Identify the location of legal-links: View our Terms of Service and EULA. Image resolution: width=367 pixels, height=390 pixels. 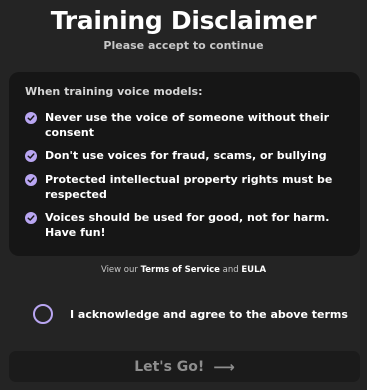
(183, 270).